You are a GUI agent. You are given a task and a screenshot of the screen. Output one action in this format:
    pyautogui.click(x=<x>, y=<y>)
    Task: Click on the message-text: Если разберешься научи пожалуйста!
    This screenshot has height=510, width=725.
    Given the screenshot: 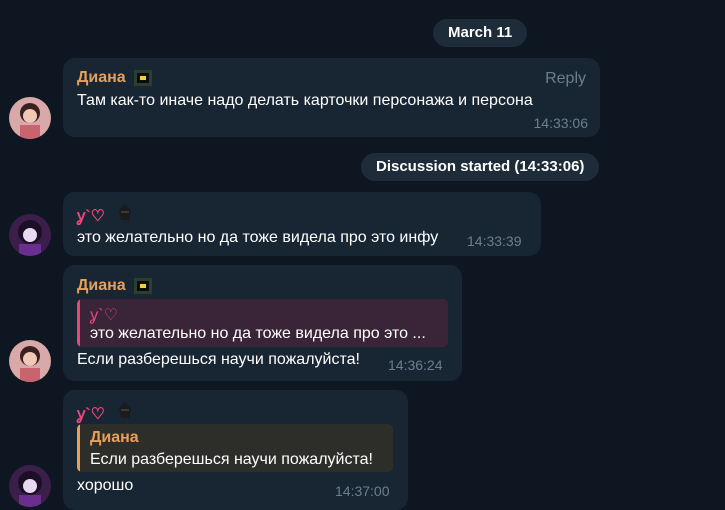 What is the action you would take?
    pyautogui.click(x=218, y=359)
    